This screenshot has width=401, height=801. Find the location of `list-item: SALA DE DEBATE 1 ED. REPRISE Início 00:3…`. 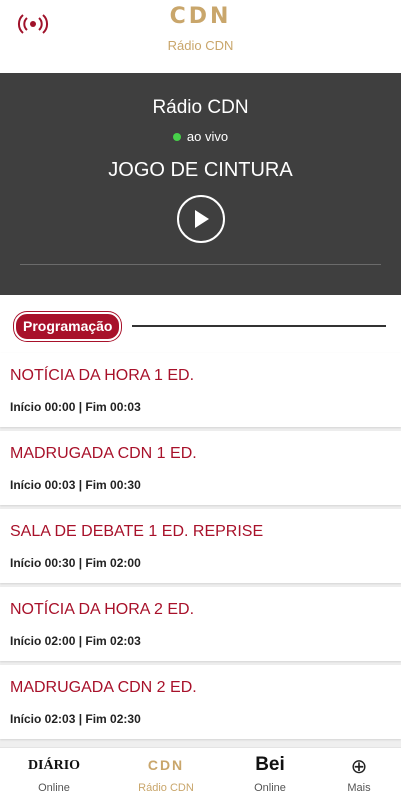

list-item: SALA DE DEBATE 1 ED. REPRISE Início 00:3… is located at coordinates (200, 546).